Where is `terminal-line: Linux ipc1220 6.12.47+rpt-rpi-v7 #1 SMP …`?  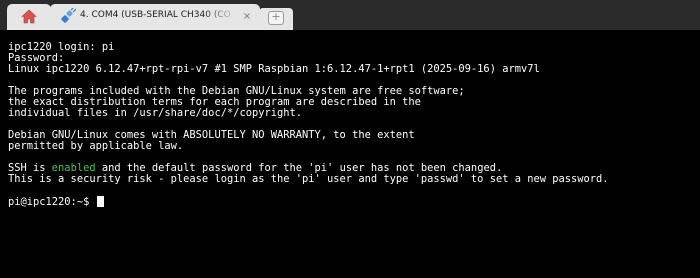
terminal-line: Linux ipc1220 6.12.47+rpt-rpi-v7 #1 SMP … is located at coordinates (274, 69).